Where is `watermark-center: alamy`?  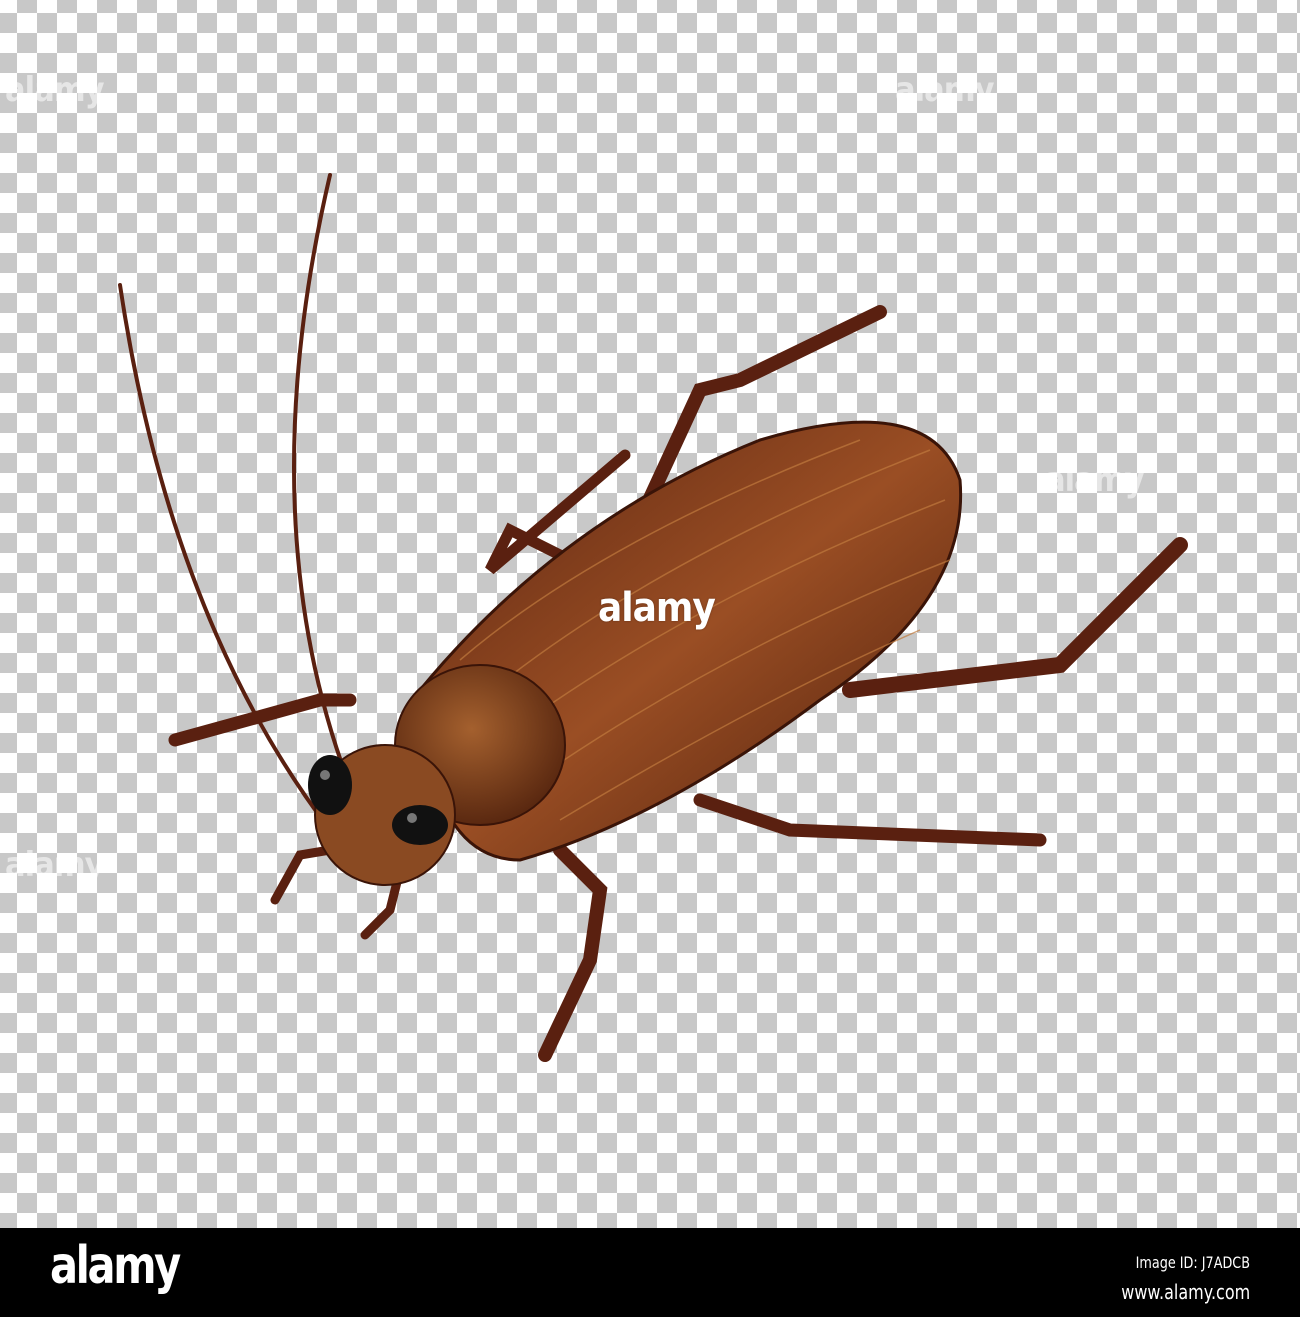
watermark-center: alamy is located at coordinates (657, 608).